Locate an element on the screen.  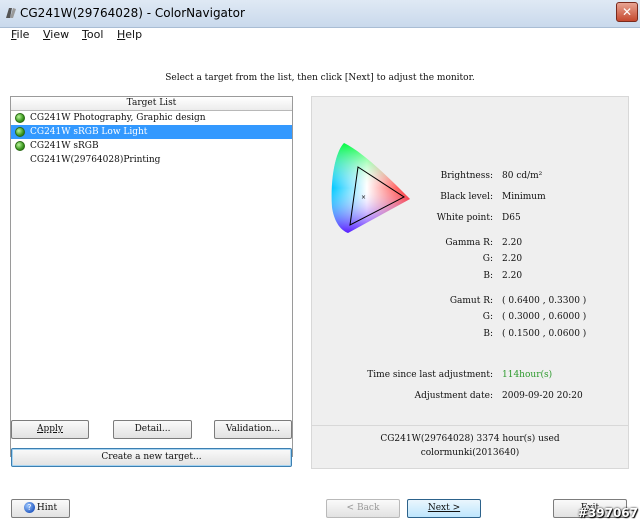
apply-label: Apply is located at coordinates (50, 429).